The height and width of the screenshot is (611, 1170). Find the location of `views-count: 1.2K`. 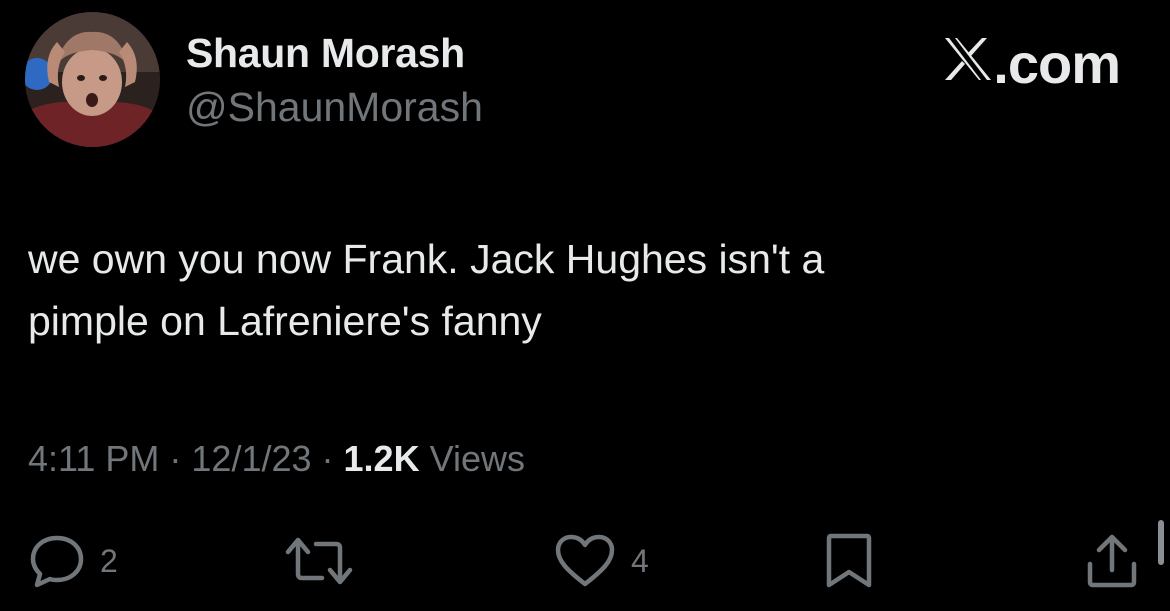

views-count: 1.2K is located at coordinates (382, 459).